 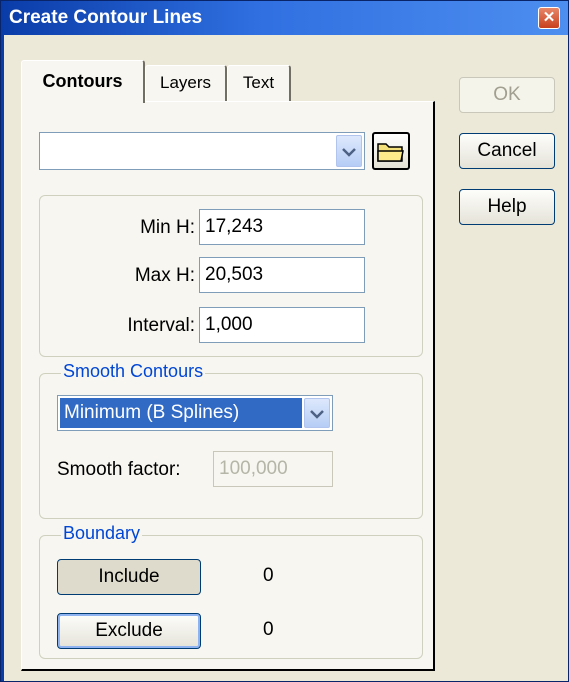 I want to click on ok-button: OK, so click(x=507, y=95).